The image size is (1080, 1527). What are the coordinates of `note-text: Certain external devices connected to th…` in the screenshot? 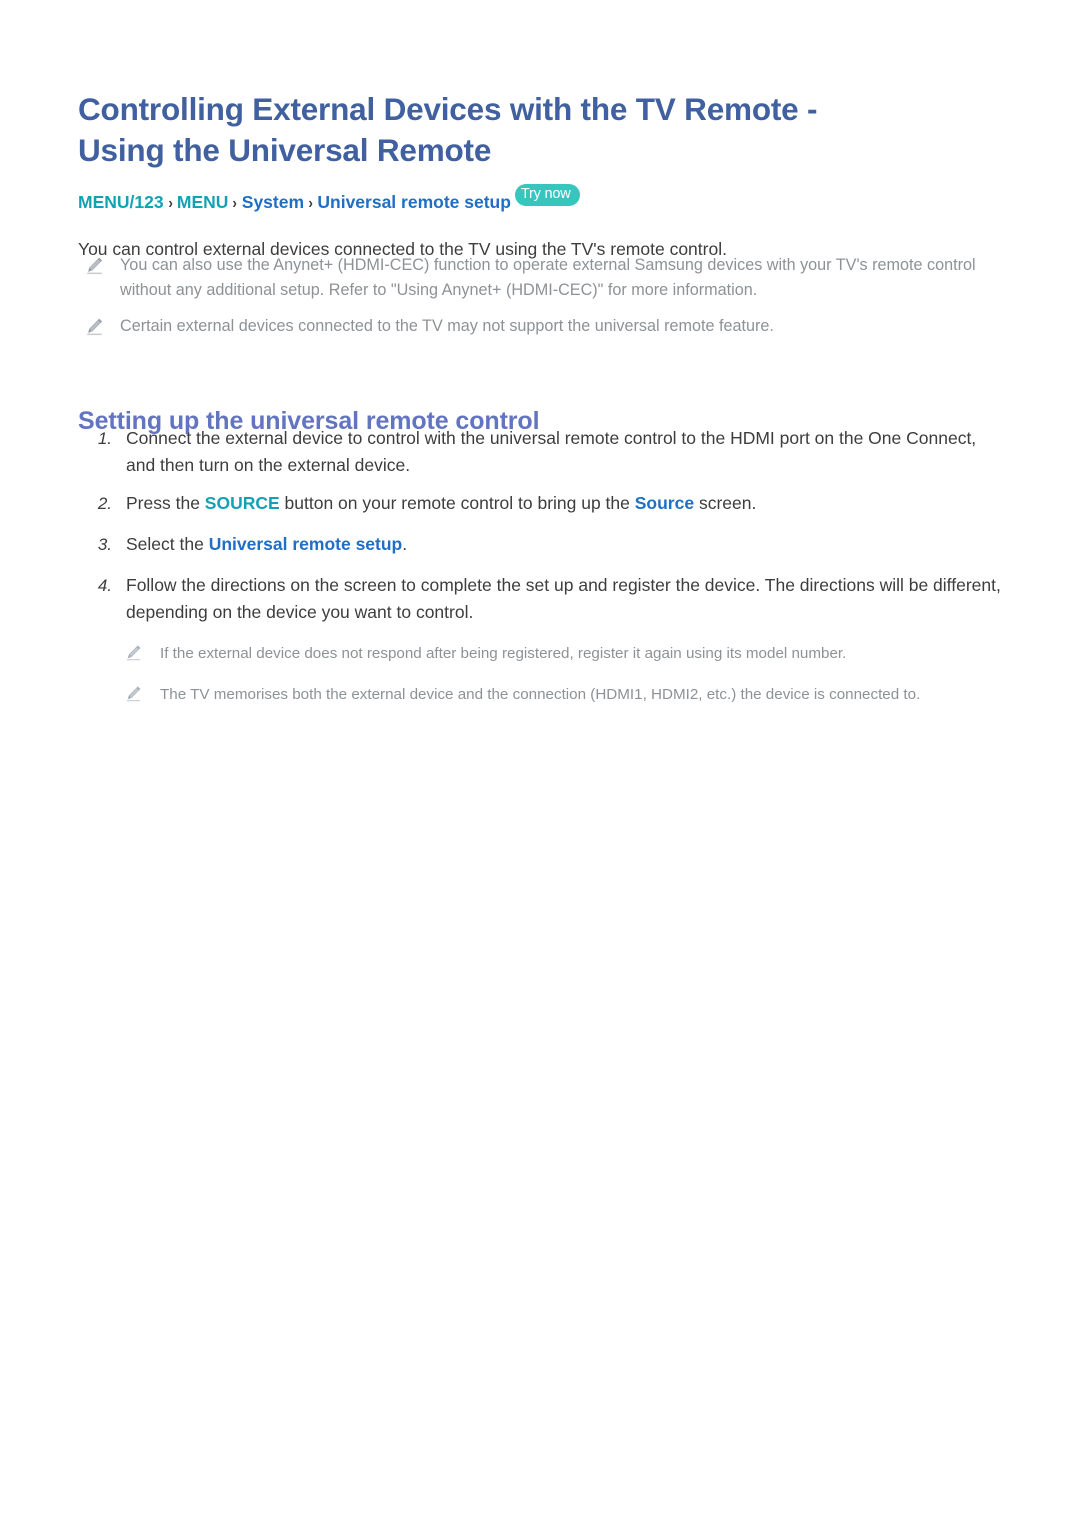 It's located at (447, 326).